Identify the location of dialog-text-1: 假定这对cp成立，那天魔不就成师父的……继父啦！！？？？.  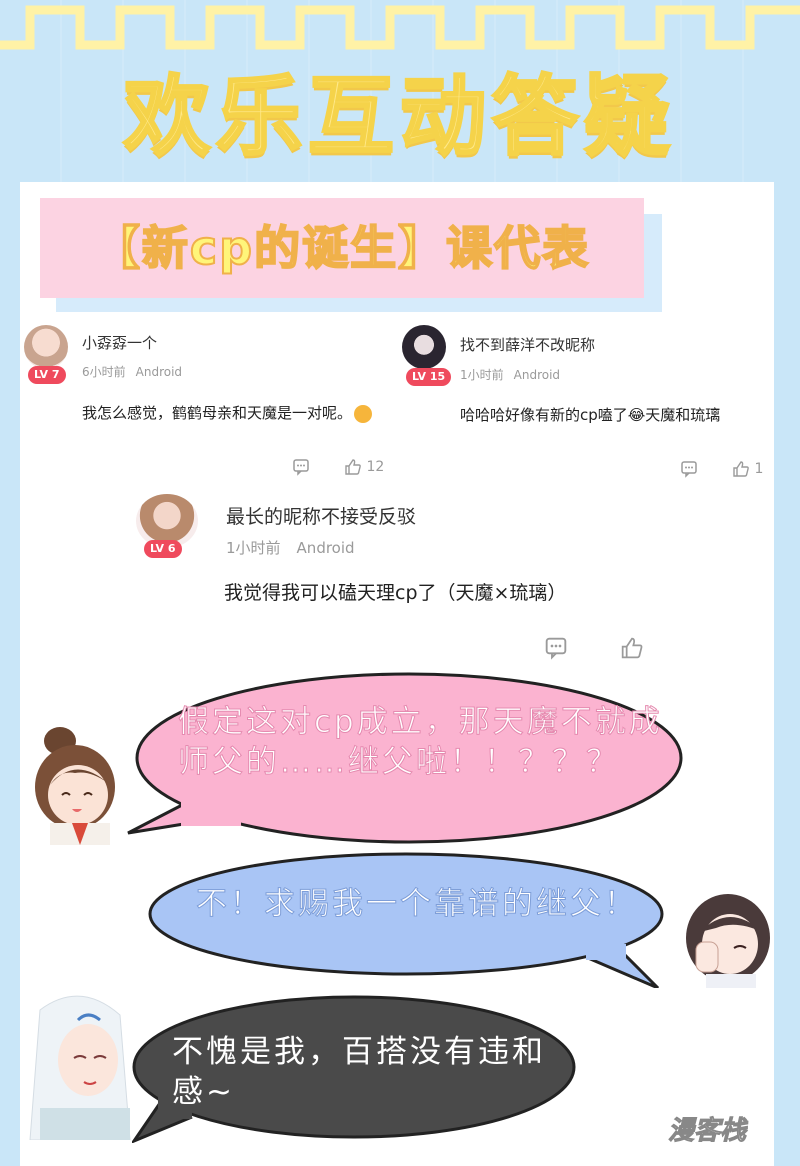
(420, 742).